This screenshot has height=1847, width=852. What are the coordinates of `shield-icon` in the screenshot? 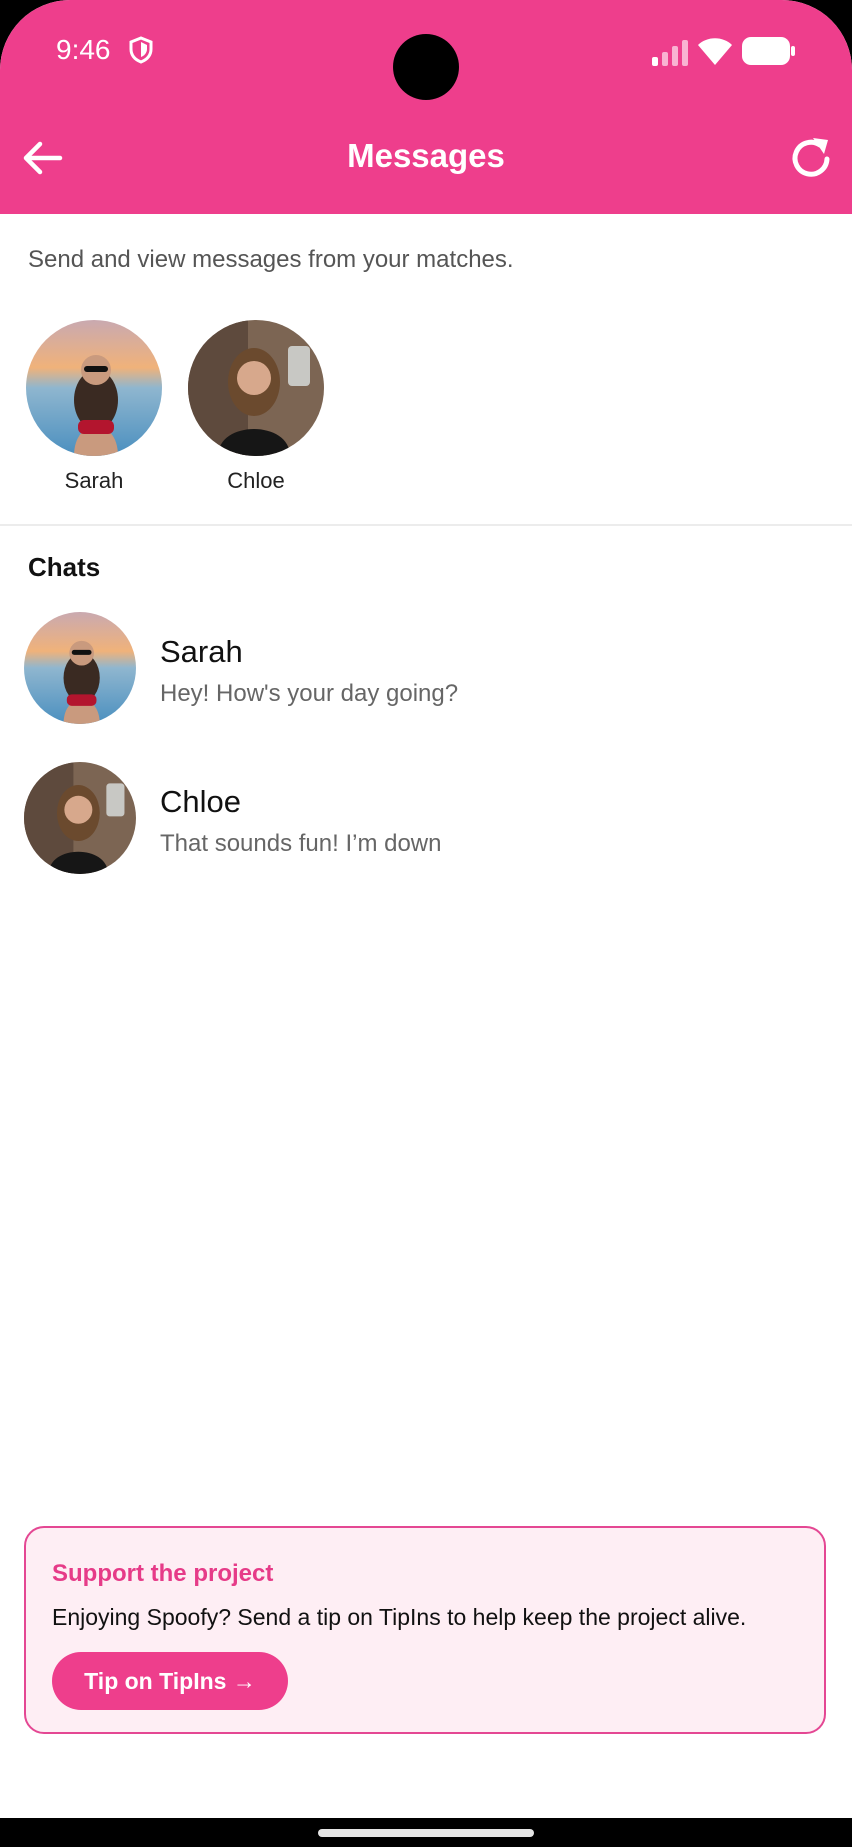 It's located at (141, 50).